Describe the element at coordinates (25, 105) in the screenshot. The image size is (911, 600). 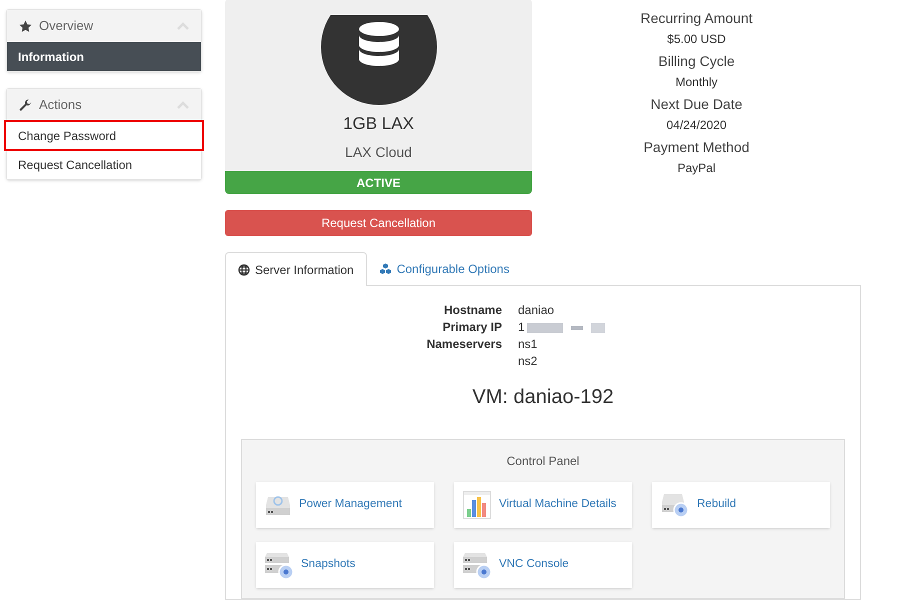
I see `wrench-icon` at that location.